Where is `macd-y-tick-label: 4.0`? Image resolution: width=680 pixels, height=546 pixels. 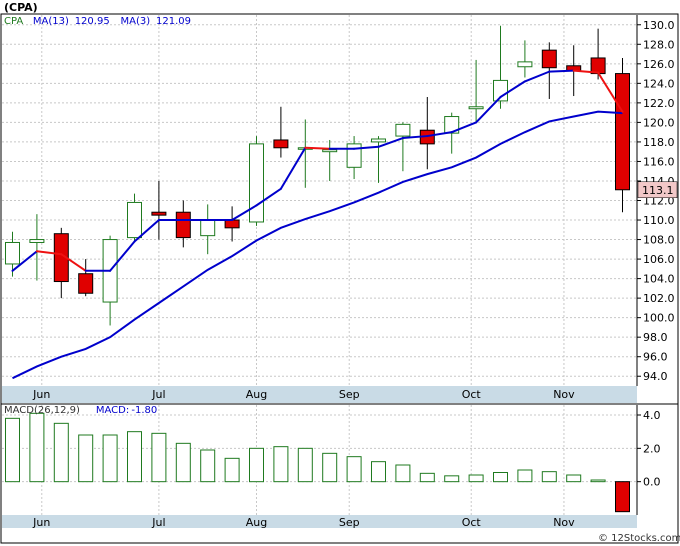
macd-y-tick-label: 4.0 is located at coordinates (652, 415).